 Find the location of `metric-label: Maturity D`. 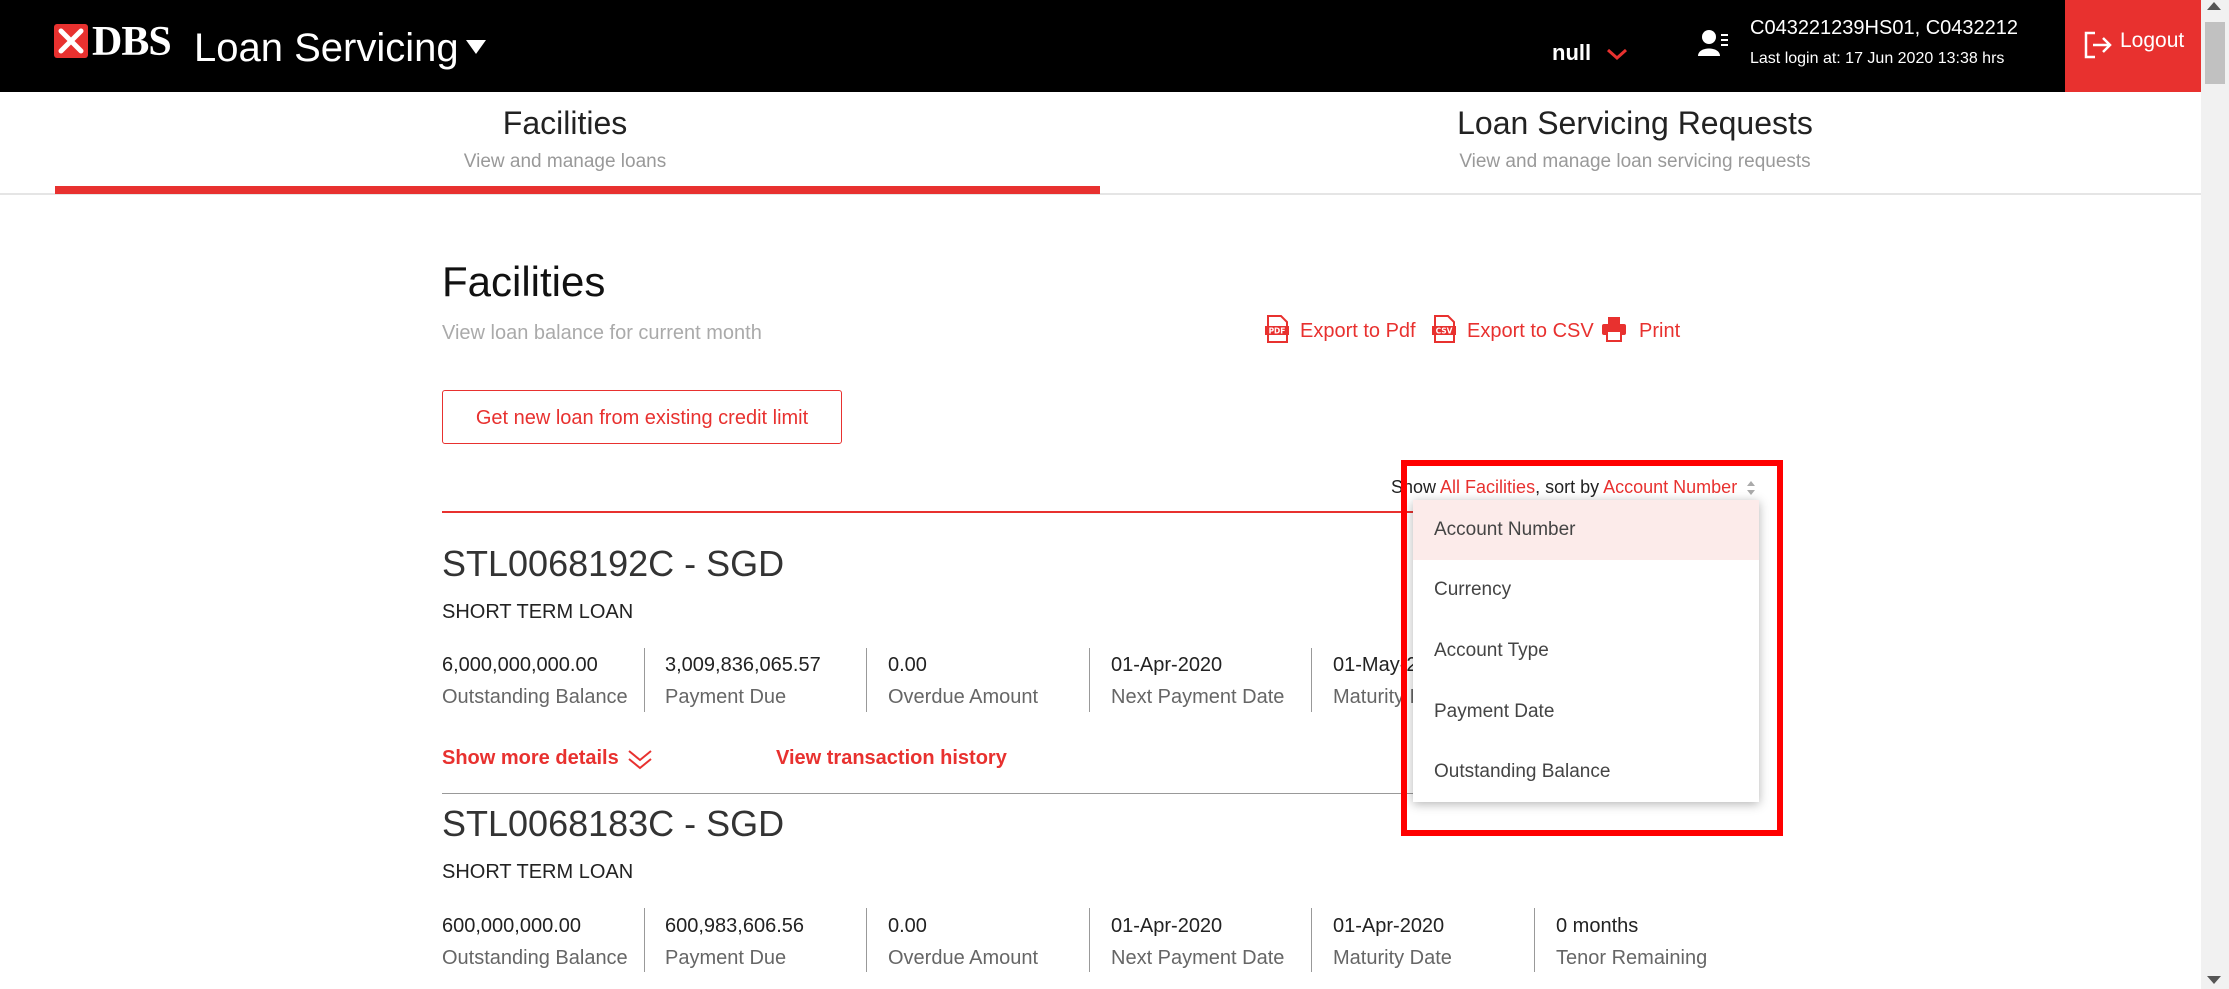

metric-label: Maturity D is located at coordinates (1379, 697).